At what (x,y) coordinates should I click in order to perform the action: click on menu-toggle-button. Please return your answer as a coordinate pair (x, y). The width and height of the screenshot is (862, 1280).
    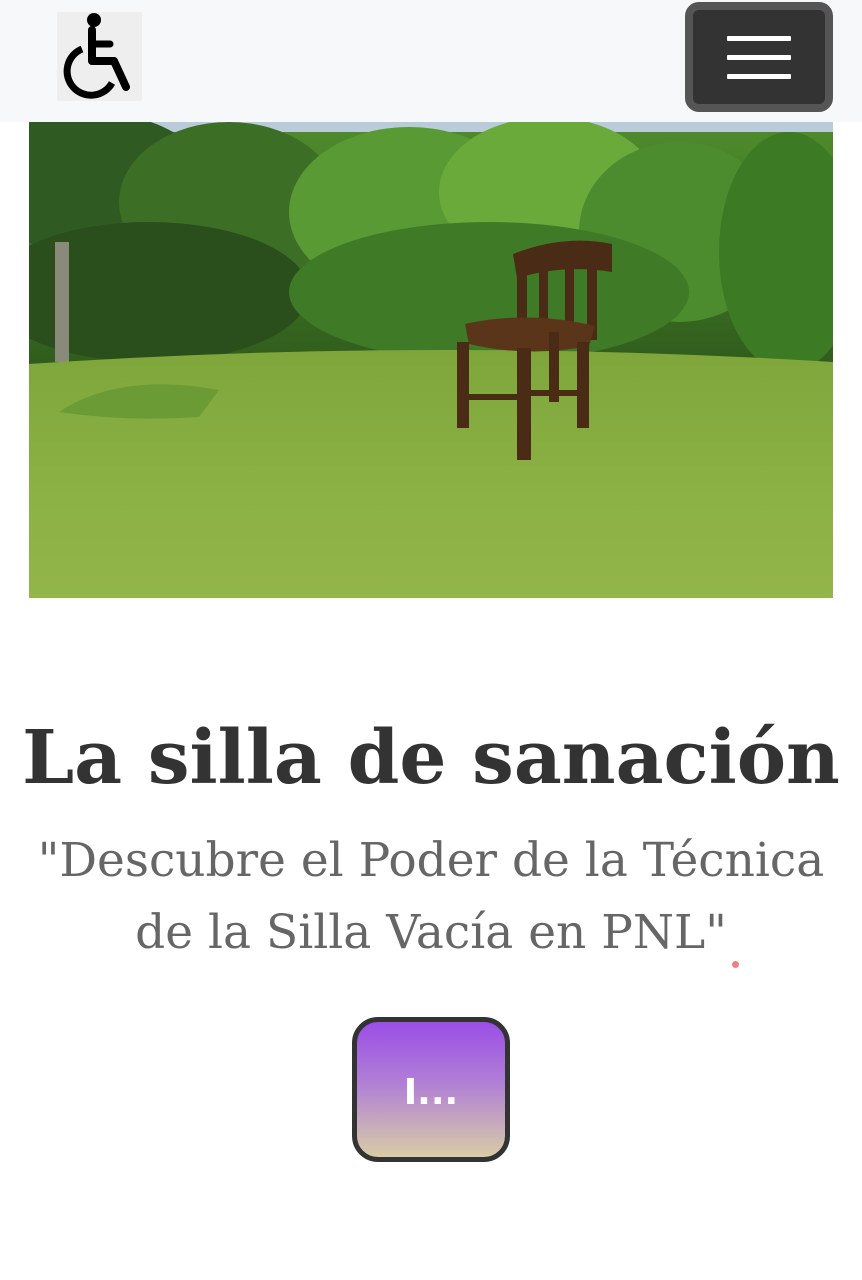
    Looking at the image, I should click on (759, 57).